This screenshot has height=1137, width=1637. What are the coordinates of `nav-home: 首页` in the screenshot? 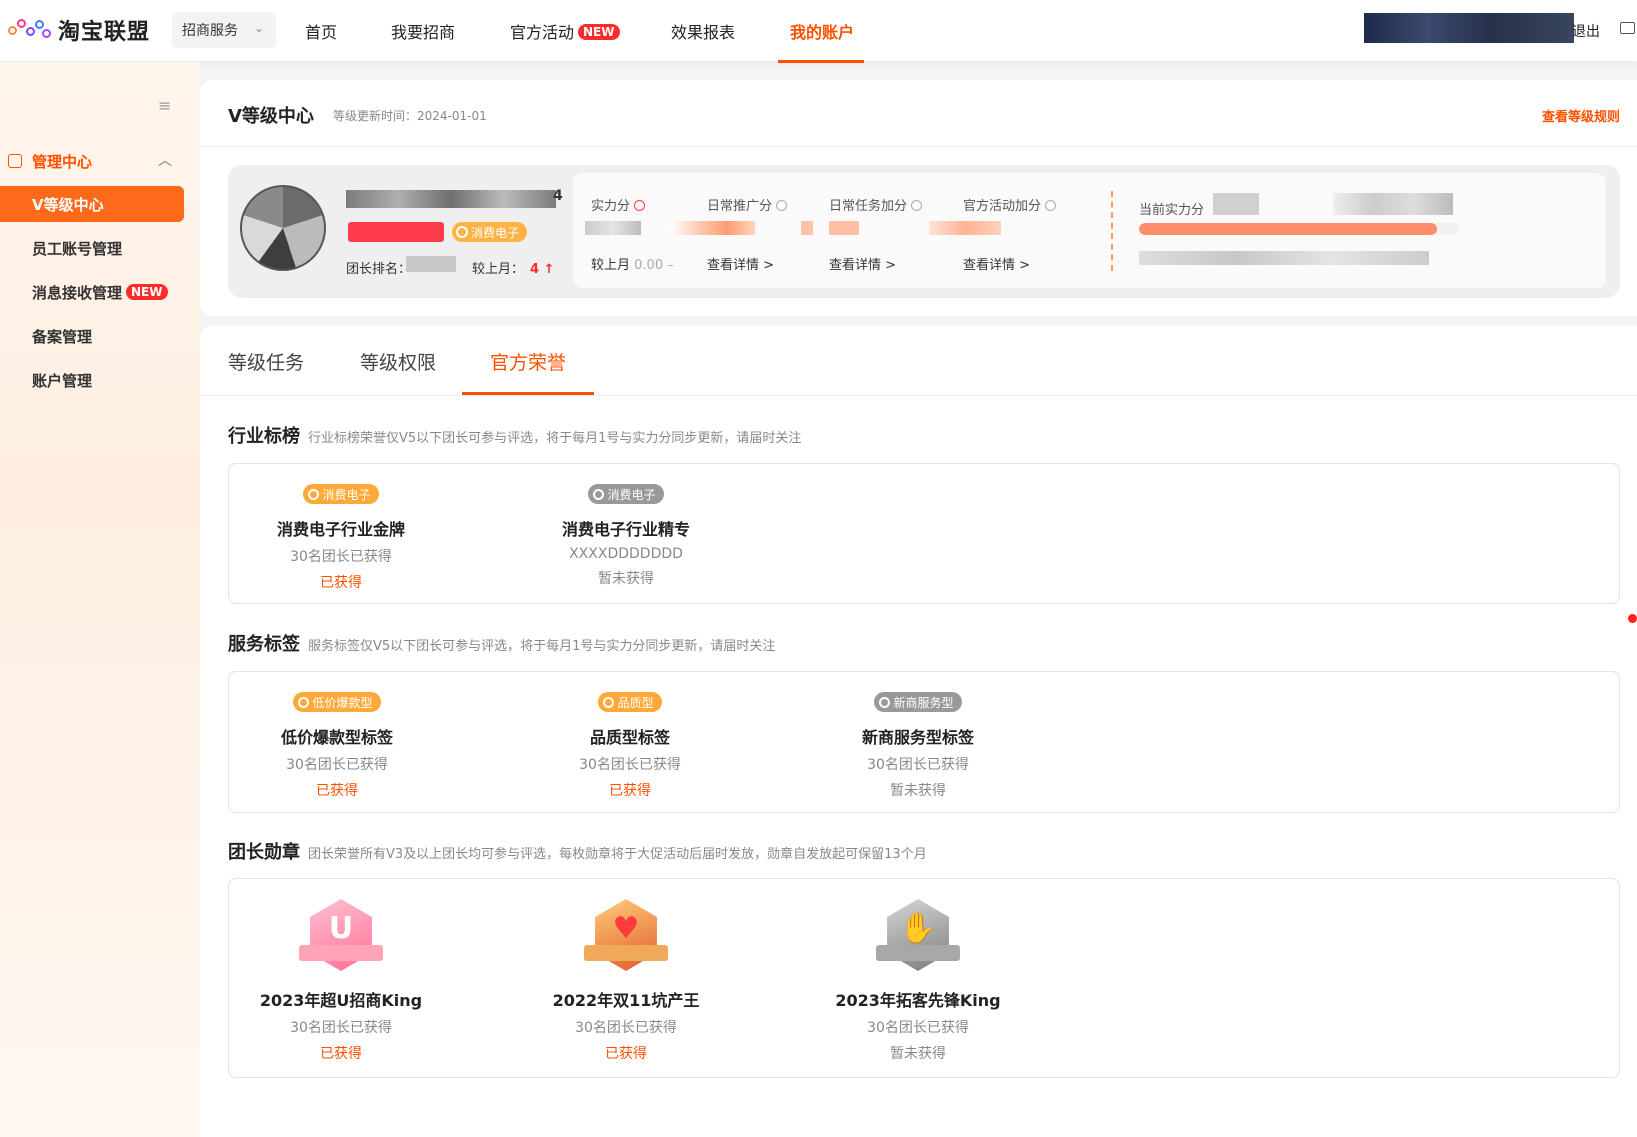 It's located at (321, 31).